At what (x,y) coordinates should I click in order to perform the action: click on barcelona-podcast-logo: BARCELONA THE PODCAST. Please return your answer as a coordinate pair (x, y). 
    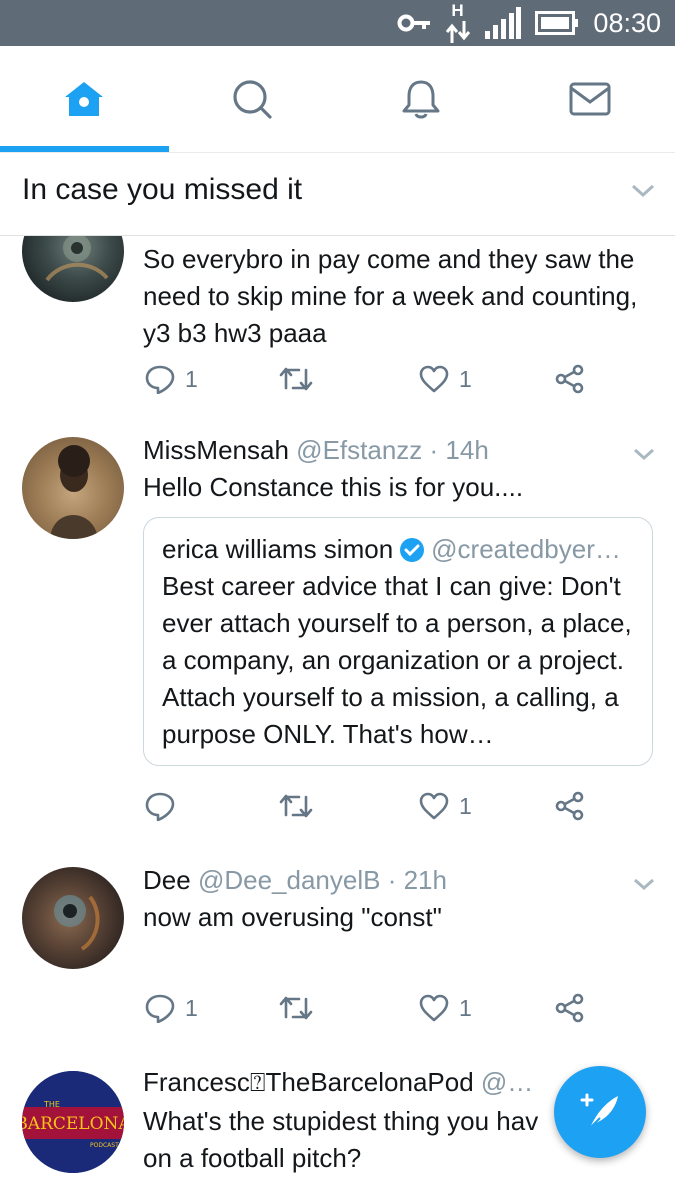
    Looking at the image, I should click on (73, 1122).